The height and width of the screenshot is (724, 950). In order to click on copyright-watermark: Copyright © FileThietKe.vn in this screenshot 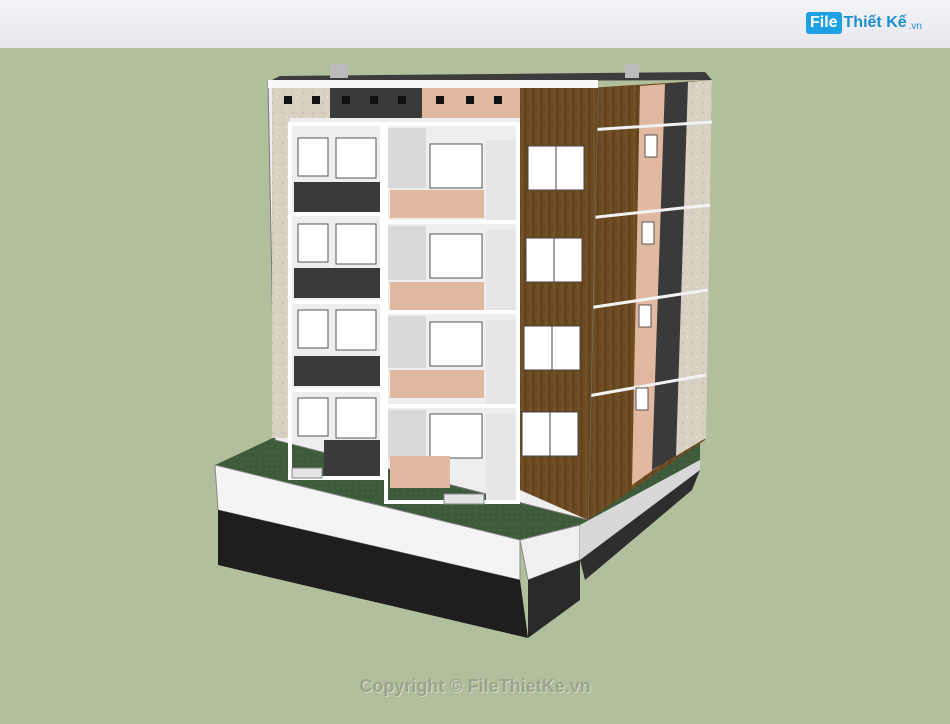, I will do `click(475, 686)`.